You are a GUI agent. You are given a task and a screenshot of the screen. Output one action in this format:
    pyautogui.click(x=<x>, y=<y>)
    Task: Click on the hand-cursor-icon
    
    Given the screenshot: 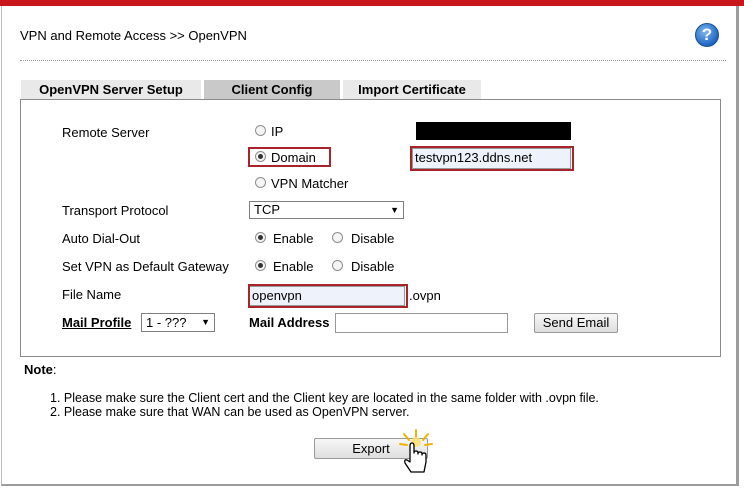 What is the action you would take?
    pyautogui.click(x=416, y=451)
    